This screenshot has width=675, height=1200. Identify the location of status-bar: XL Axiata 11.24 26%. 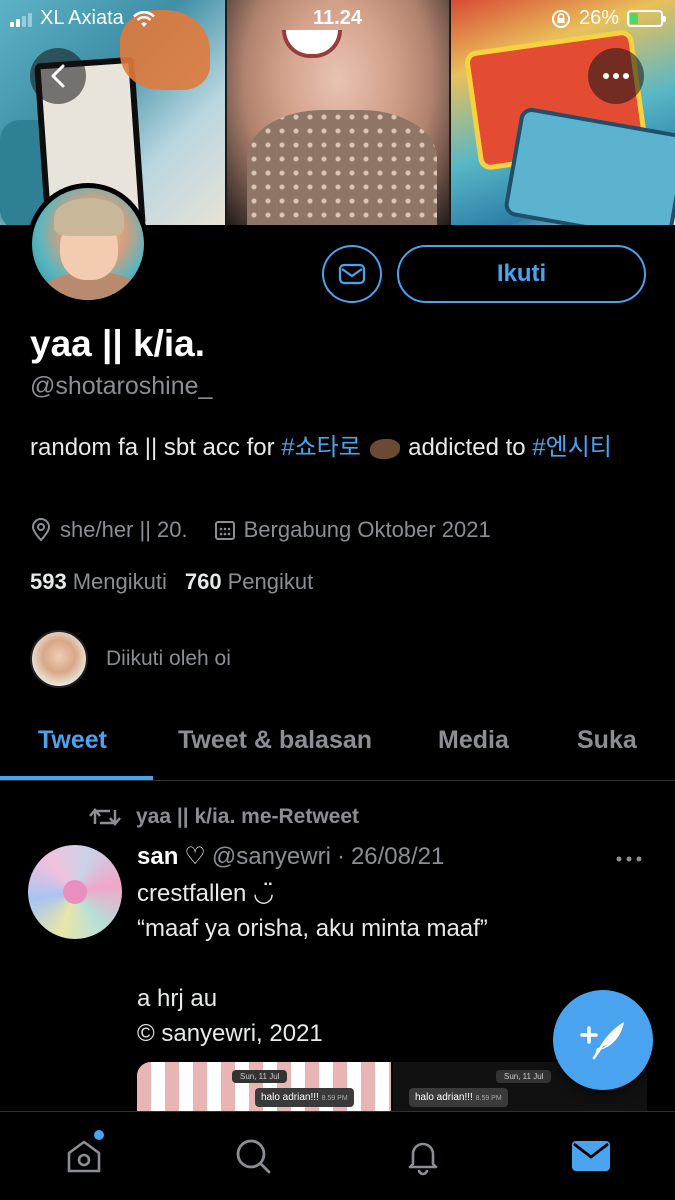
(337, 19).